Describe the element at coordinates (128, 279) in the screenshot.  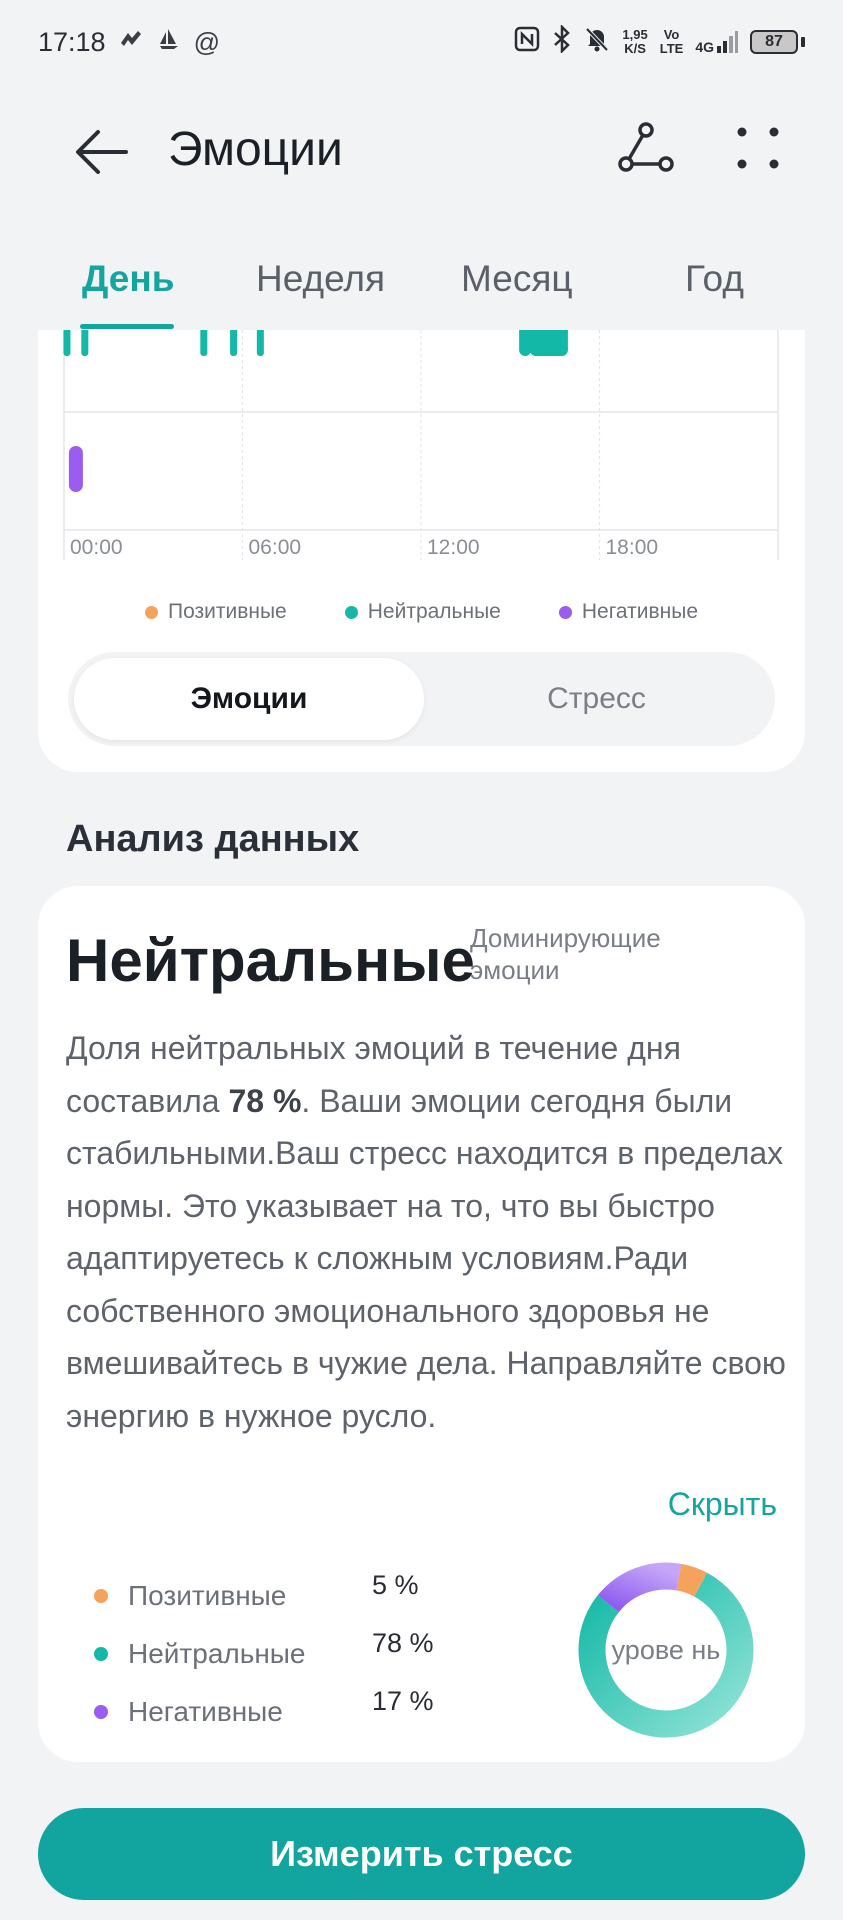
I see `tab-day: День` at that location.